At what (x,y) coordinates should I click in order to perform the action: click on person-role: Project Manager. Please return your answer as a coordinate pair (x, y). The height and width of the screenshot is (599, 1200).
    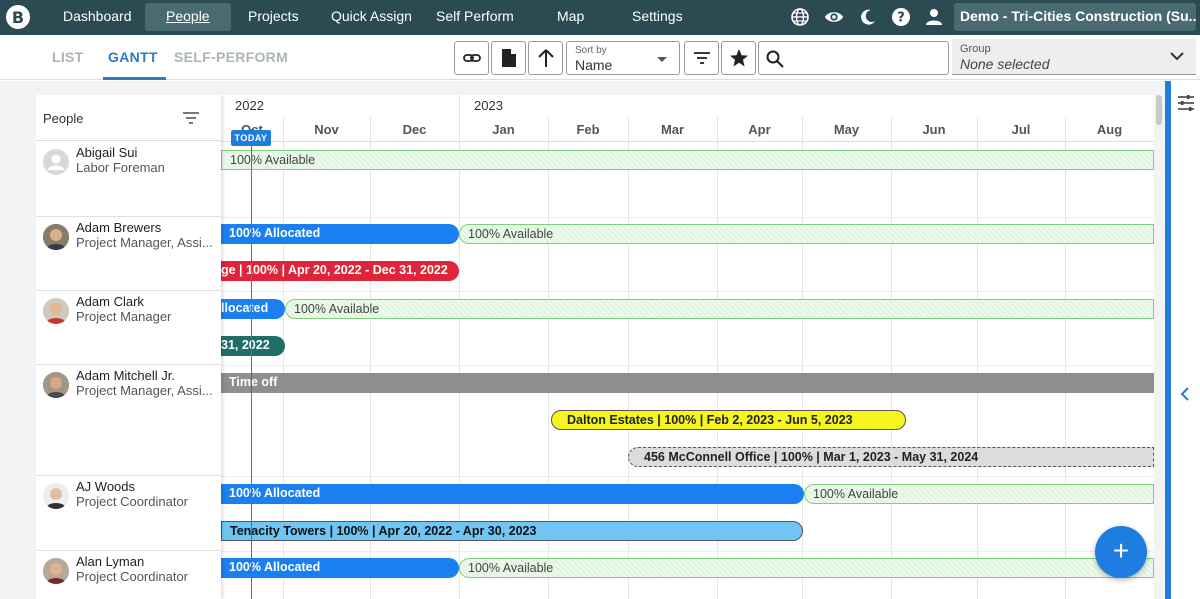
    Looking at the image, I should click on (124, 316).